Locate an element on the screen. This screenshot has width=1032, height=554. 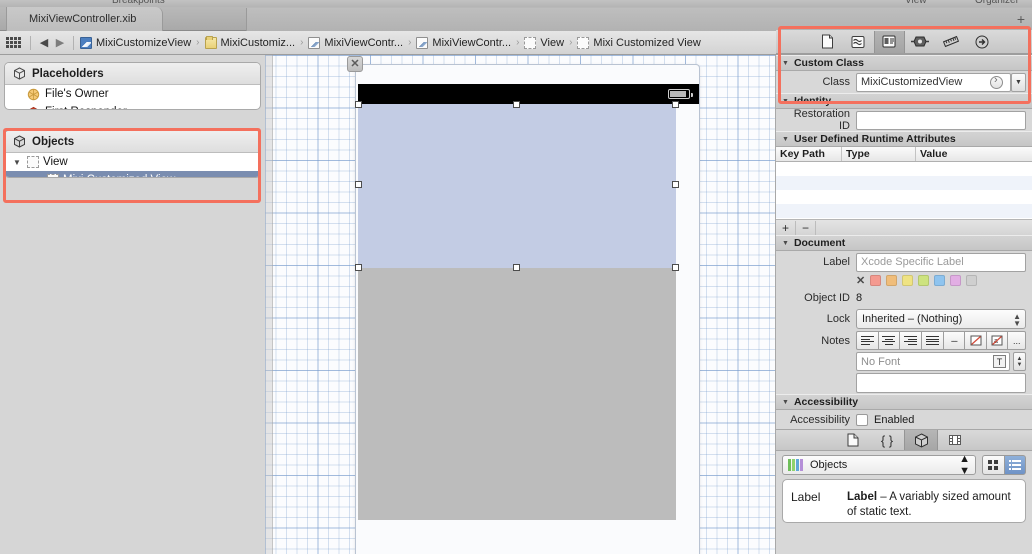
xcode-project-icon is located at coordinates (86, 42).